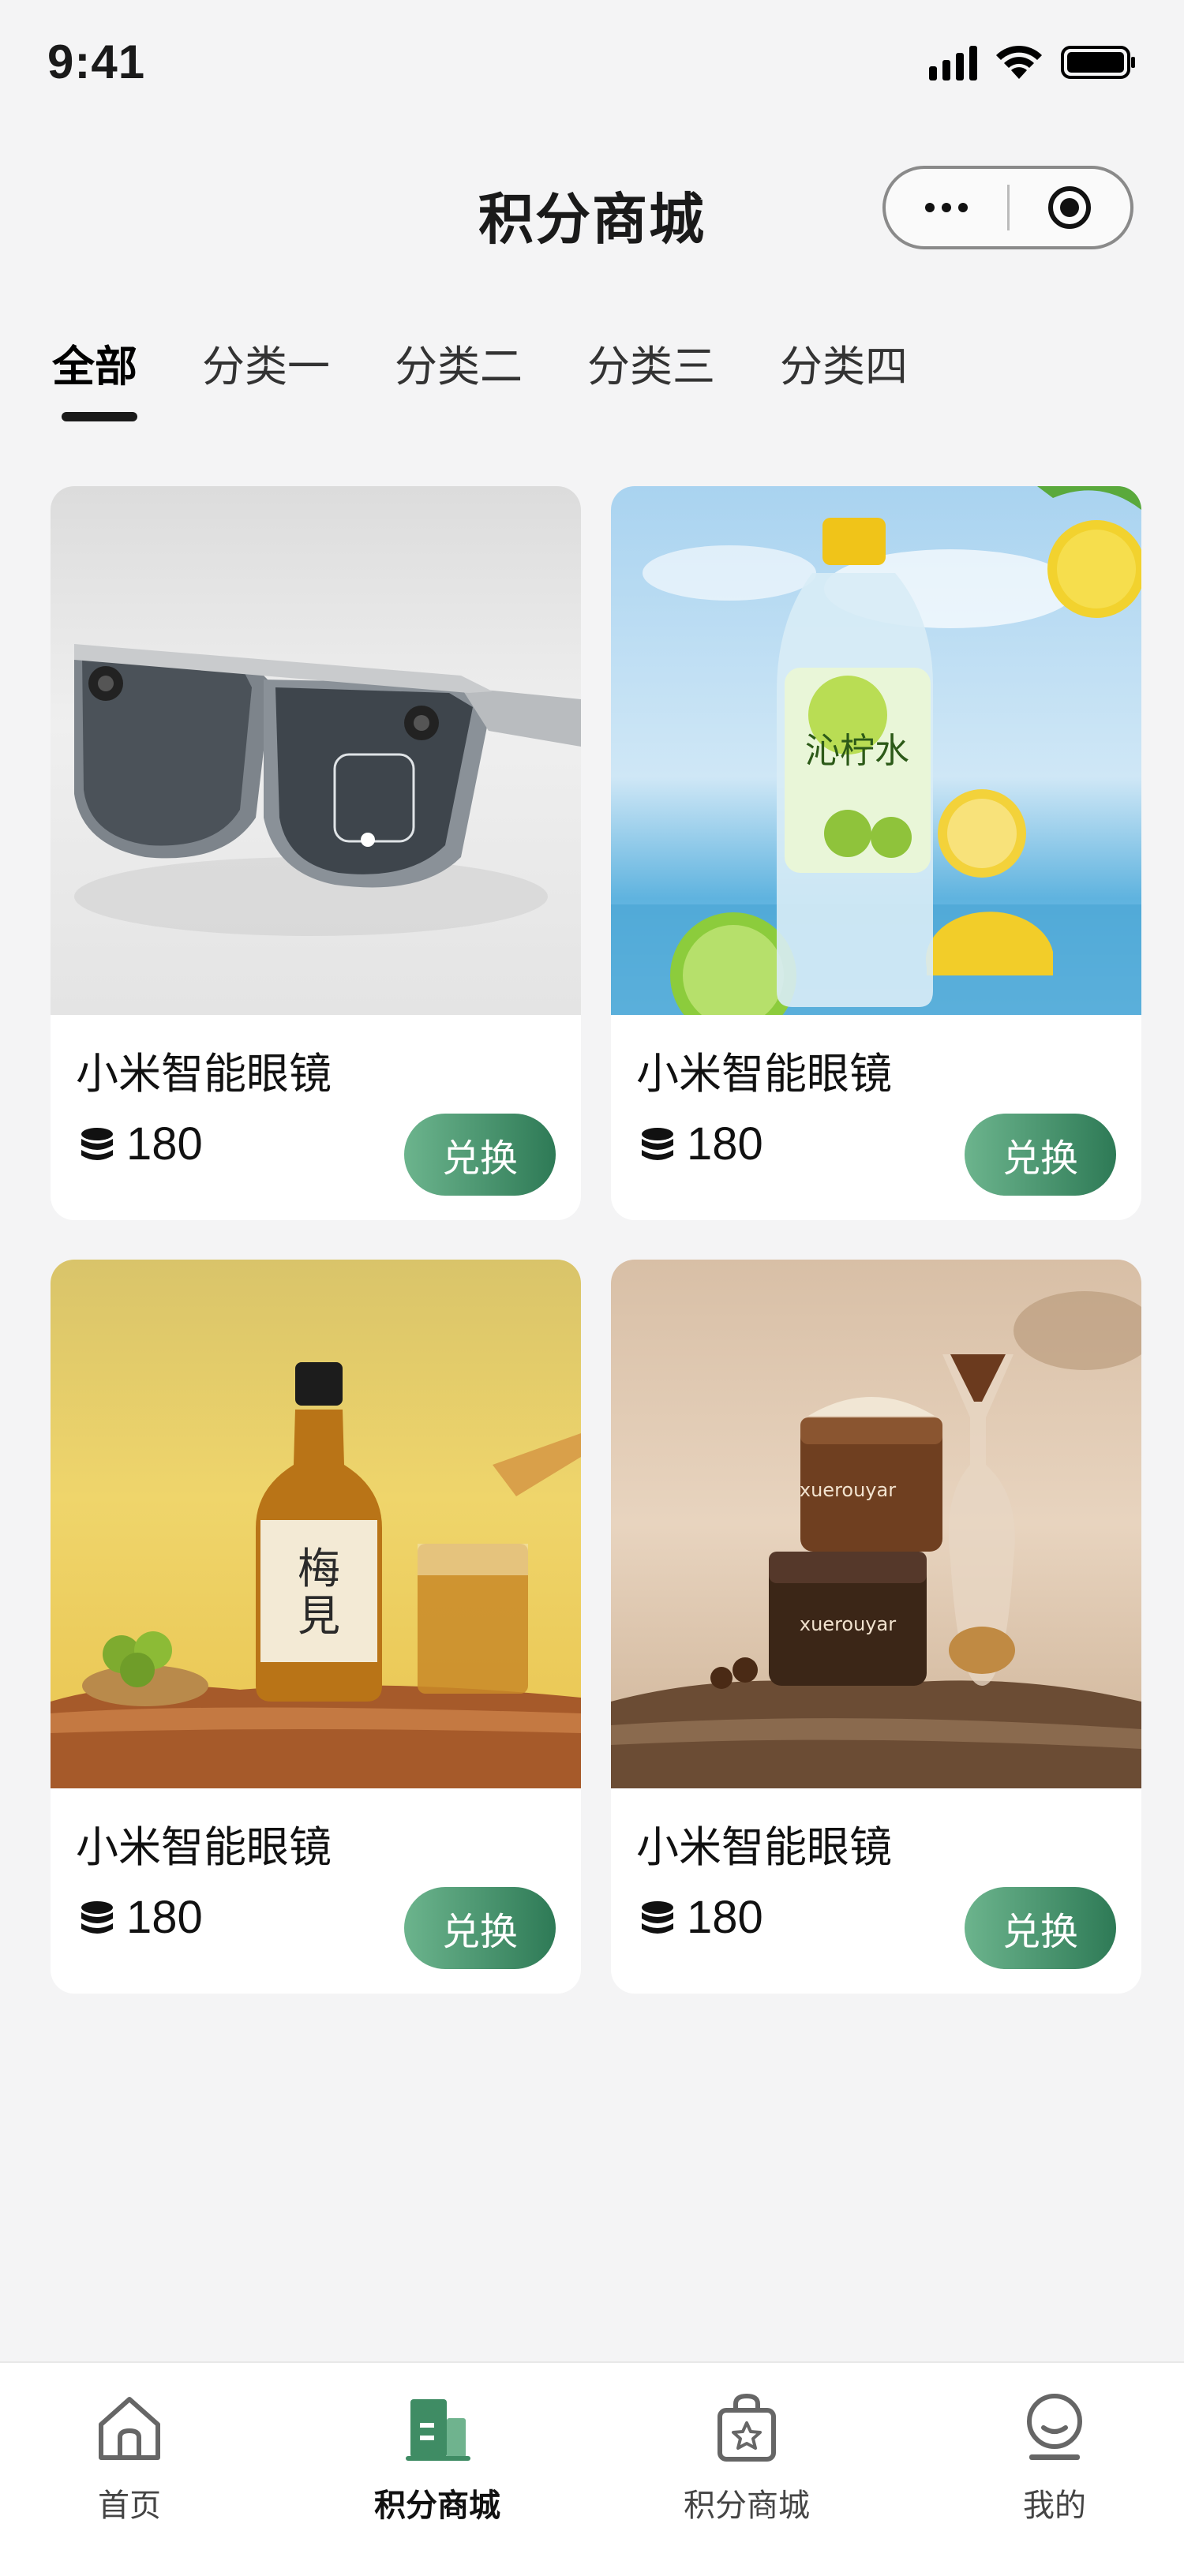  What do you see at coordinates (129, 2428) in the screenshot?
I see `home-icon` at bounding box center [129, 2428].